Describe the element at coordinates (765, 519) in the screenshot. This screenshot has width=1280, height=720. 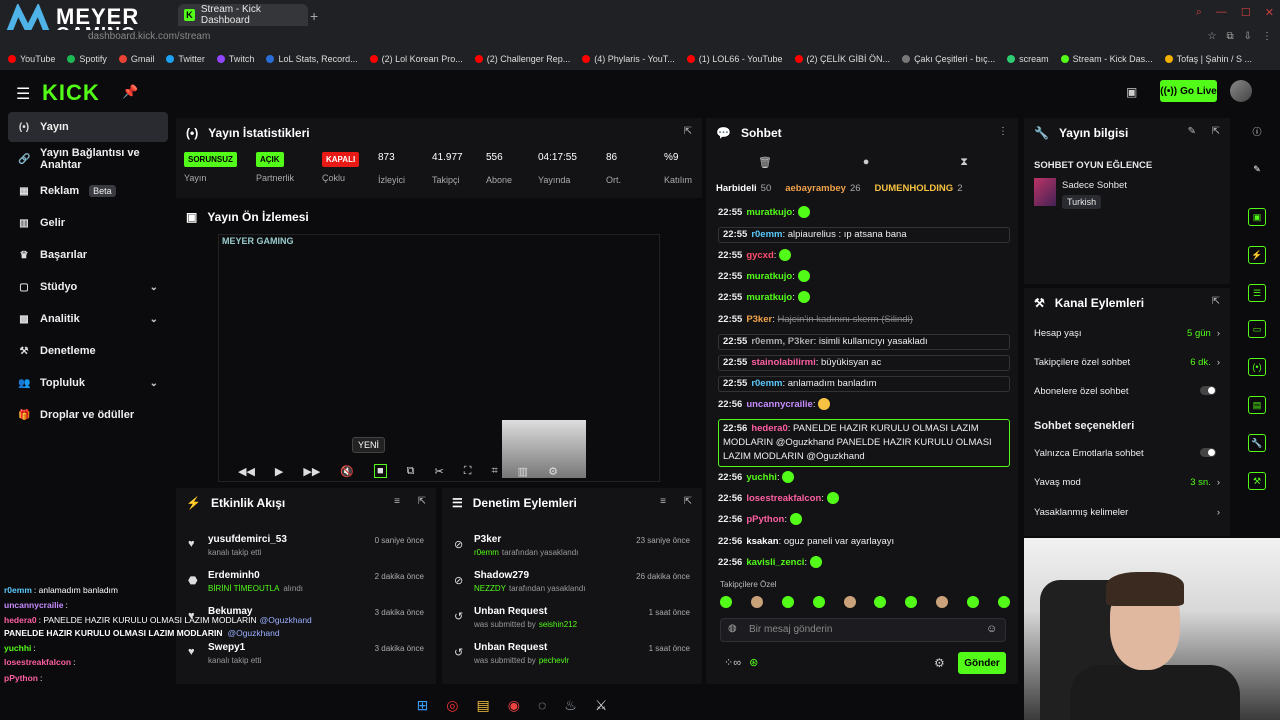
I see `chat-username: pPython` at that location.